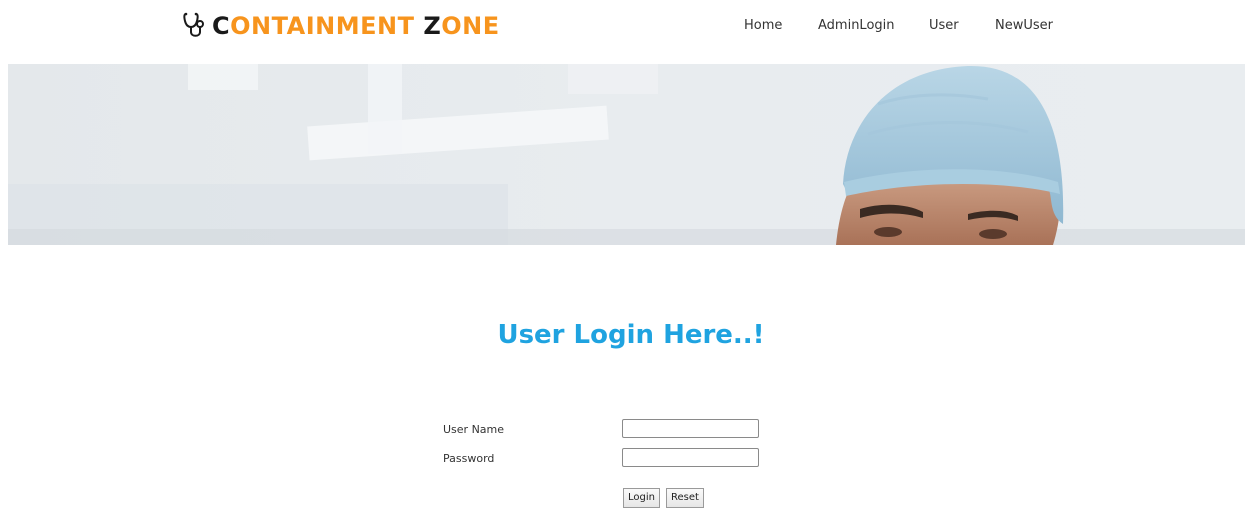  Describe the element at coordinates (469, 458) in the screenshot. I see `password-label: Password` at that location.